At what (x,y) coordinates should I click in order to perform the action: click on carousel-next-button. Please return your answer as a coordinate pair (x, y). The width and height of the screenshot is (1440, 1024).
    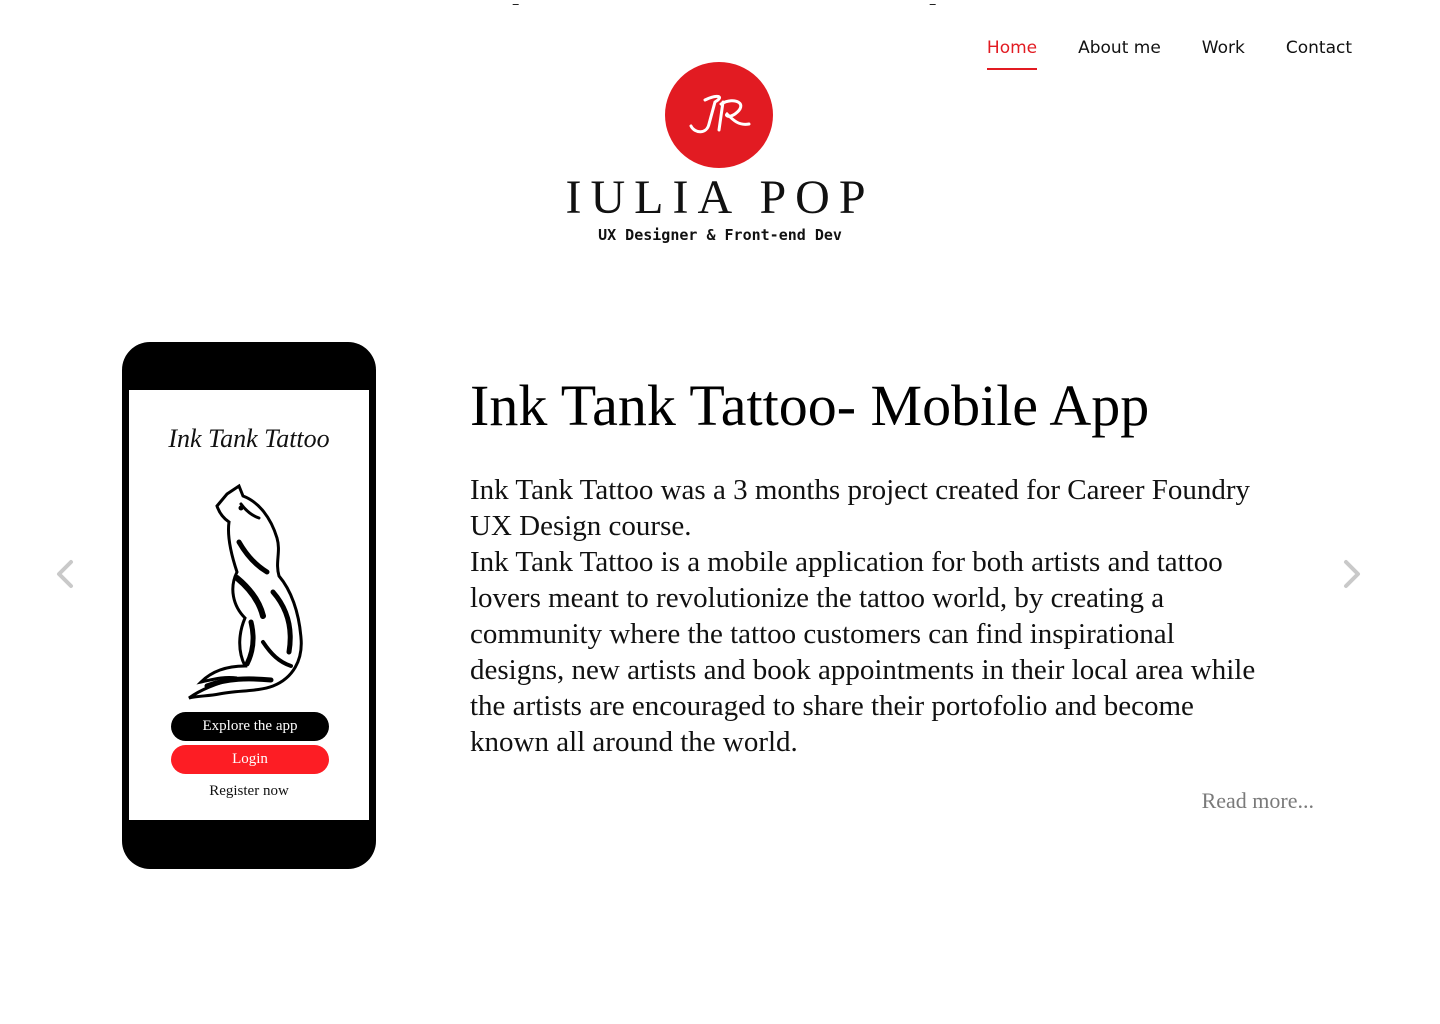
    Looking at the image, I should click on (1352, 574).